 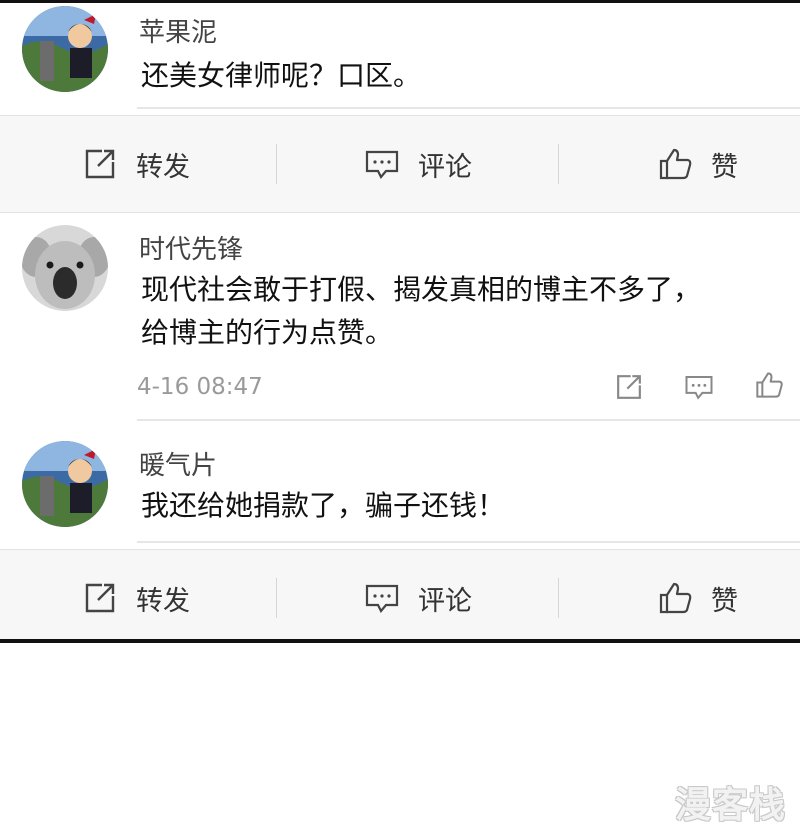 What do you see at coordinates (400, 58) in the screenshot?
I see `comment-item-1: 苹果泥 还美女律师呢？口区。` at bounding box center [400, 58].